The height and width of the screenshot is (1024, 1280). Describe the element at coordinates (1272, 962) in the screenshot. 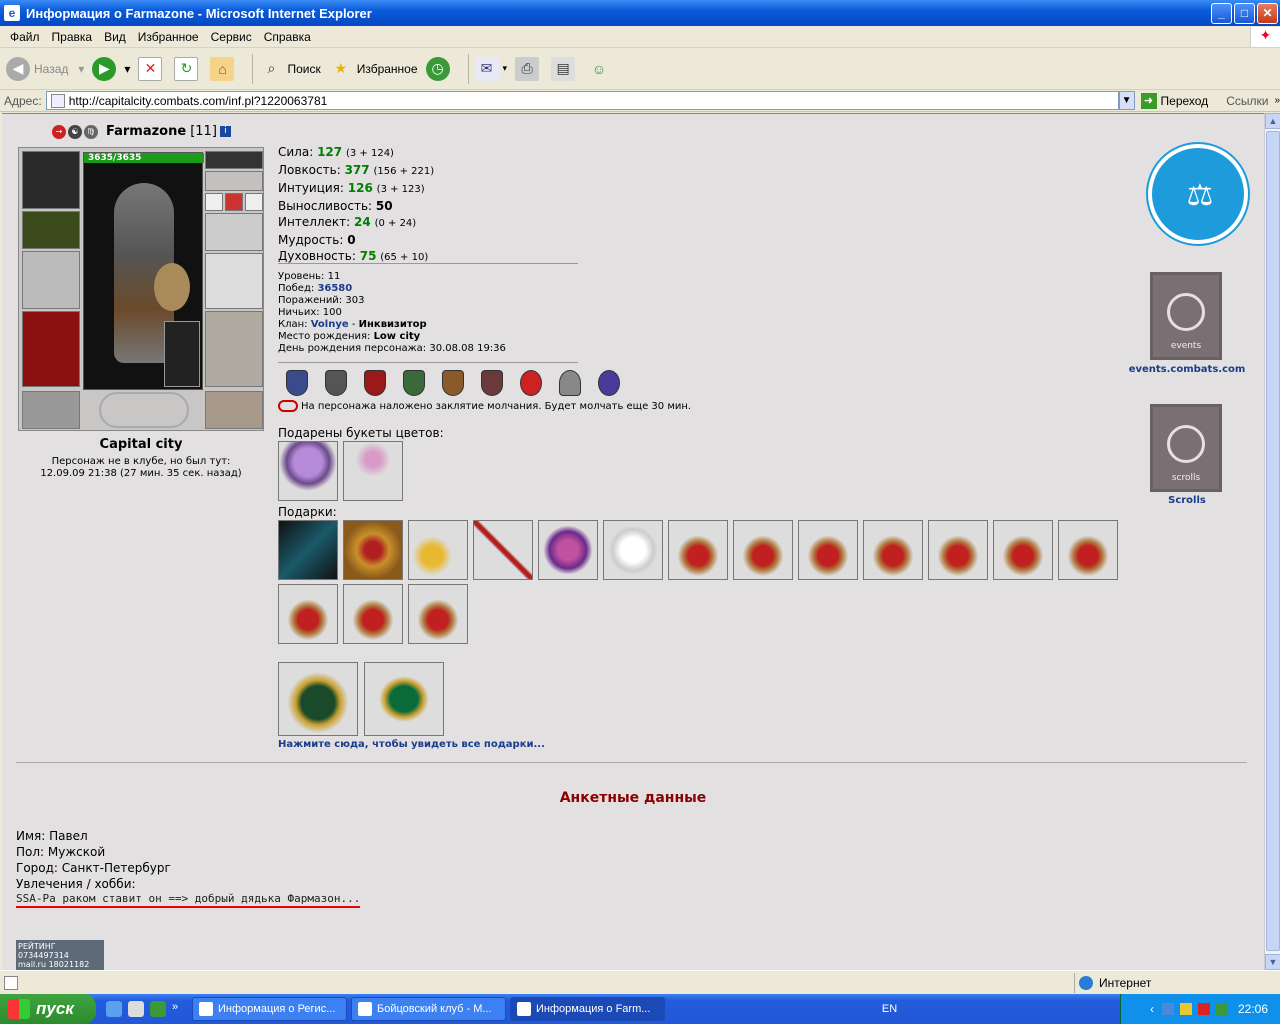

I see `scroll-down-icon: ▼` at that location.